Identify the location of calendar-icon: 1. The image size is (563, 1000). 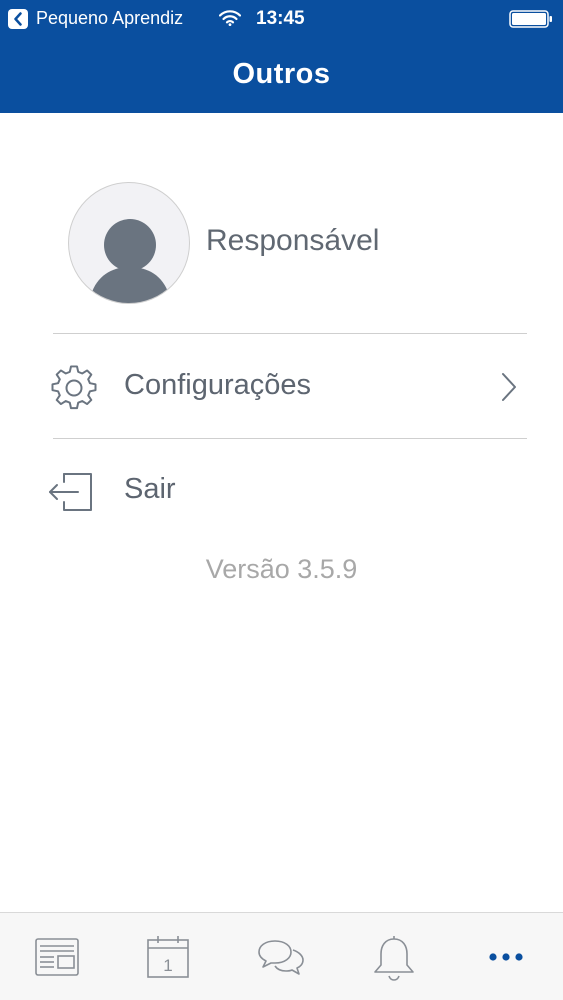
(168, 957).